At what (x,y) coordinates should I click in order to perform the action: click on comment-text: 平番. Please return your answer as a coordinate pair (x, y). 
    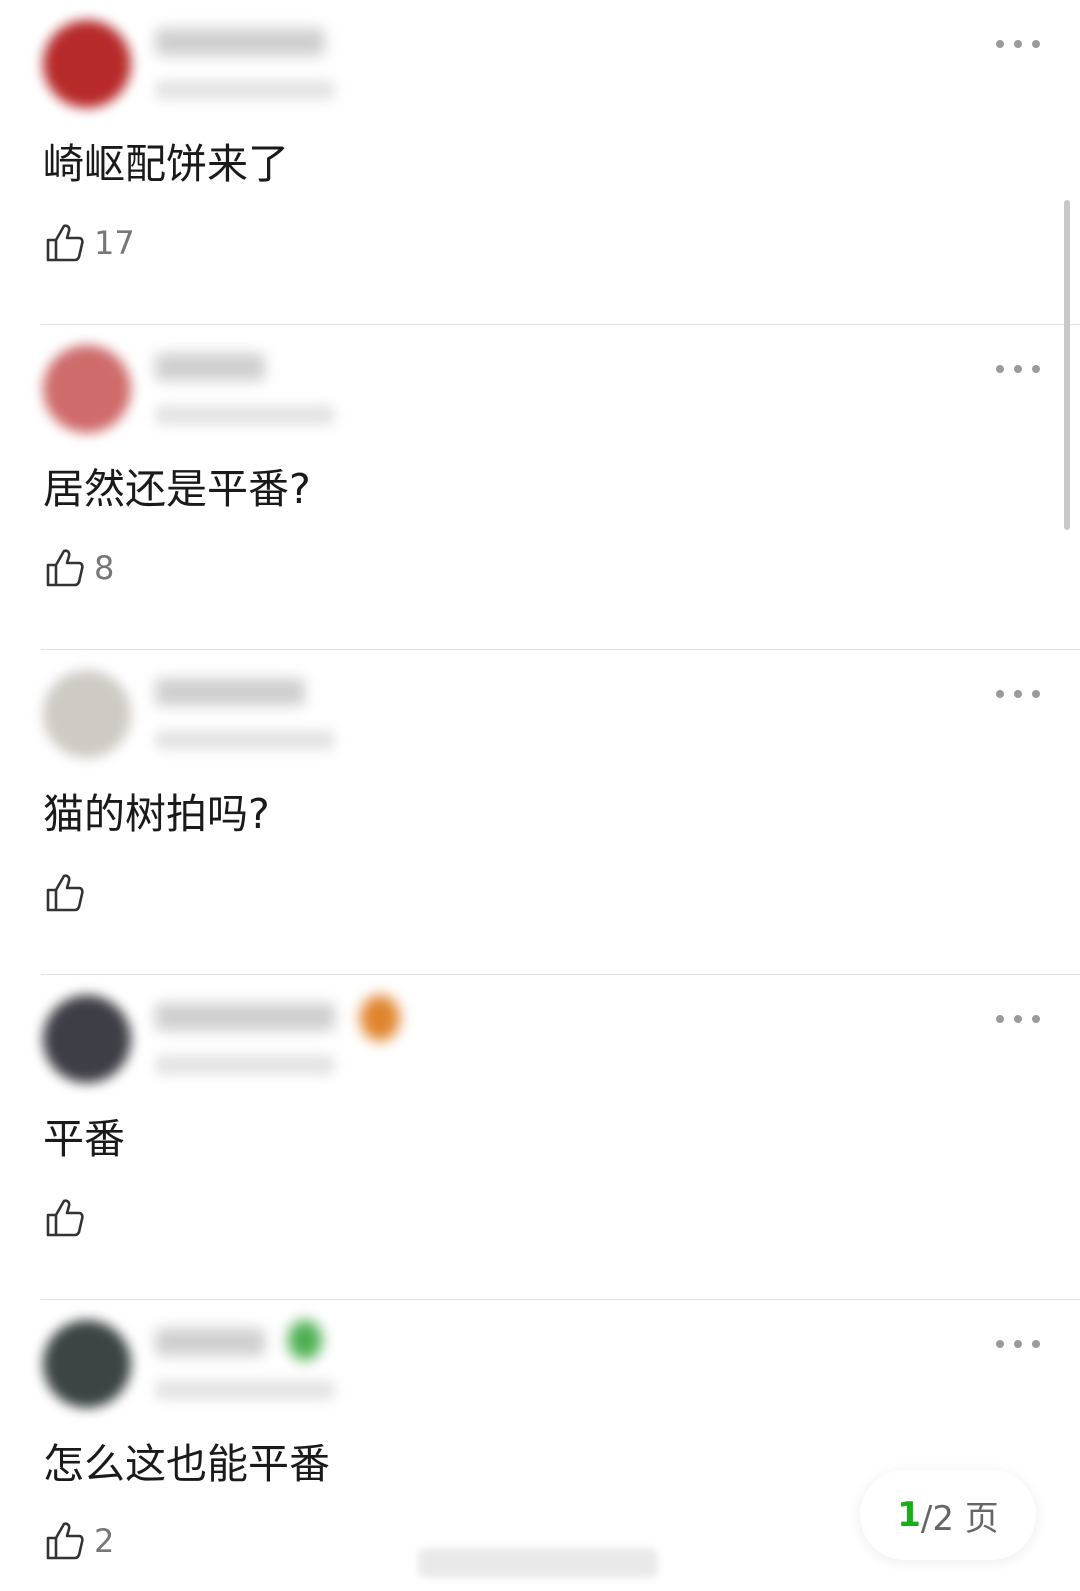
    Looking at the image, I should click on (84, 1139).